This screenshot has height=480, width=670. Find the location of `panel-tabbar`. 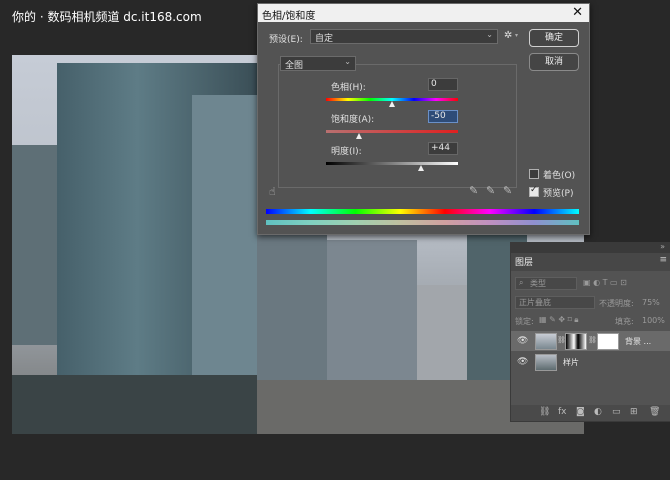

panel-tabbar is located at coordinates (590, 262).